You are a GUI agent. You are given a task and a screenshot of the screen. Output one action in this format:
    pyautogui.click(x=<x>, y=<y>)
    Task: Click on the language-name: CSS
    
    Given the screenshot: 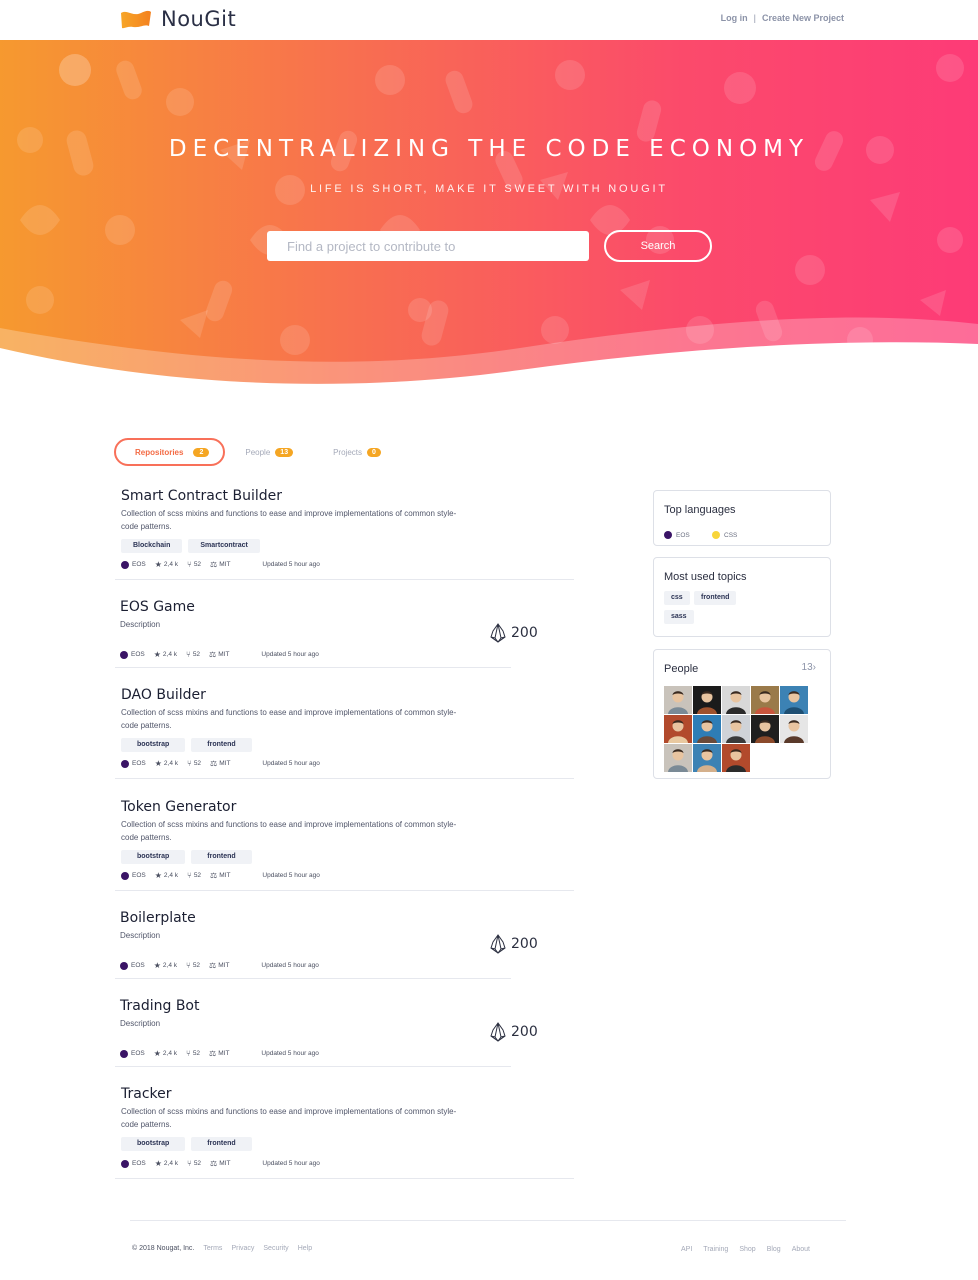 What is the action you would take?
    pyautogui.click(x=731, y=535)
    